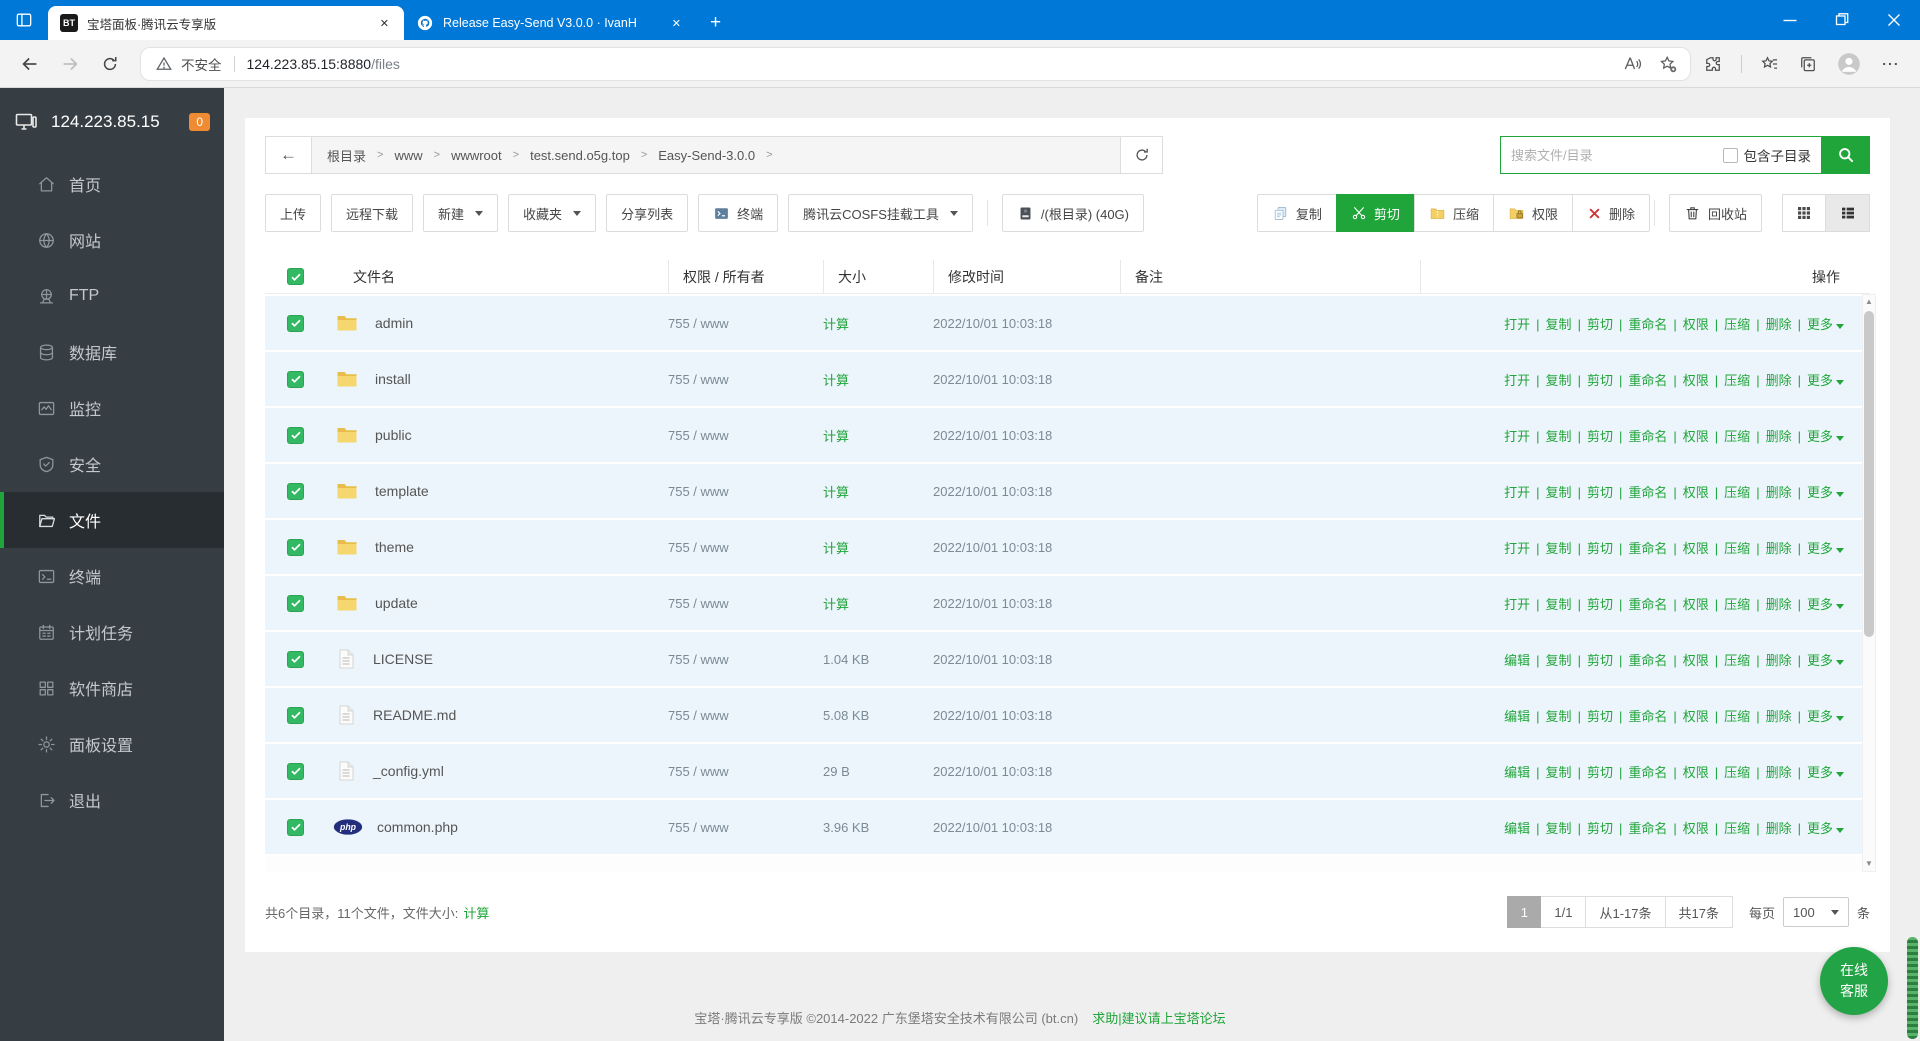 Image resolution: width=1920 pixels, height=1041 pixels. I want to click on row-action-link: 编辑, so click(1517, 660).